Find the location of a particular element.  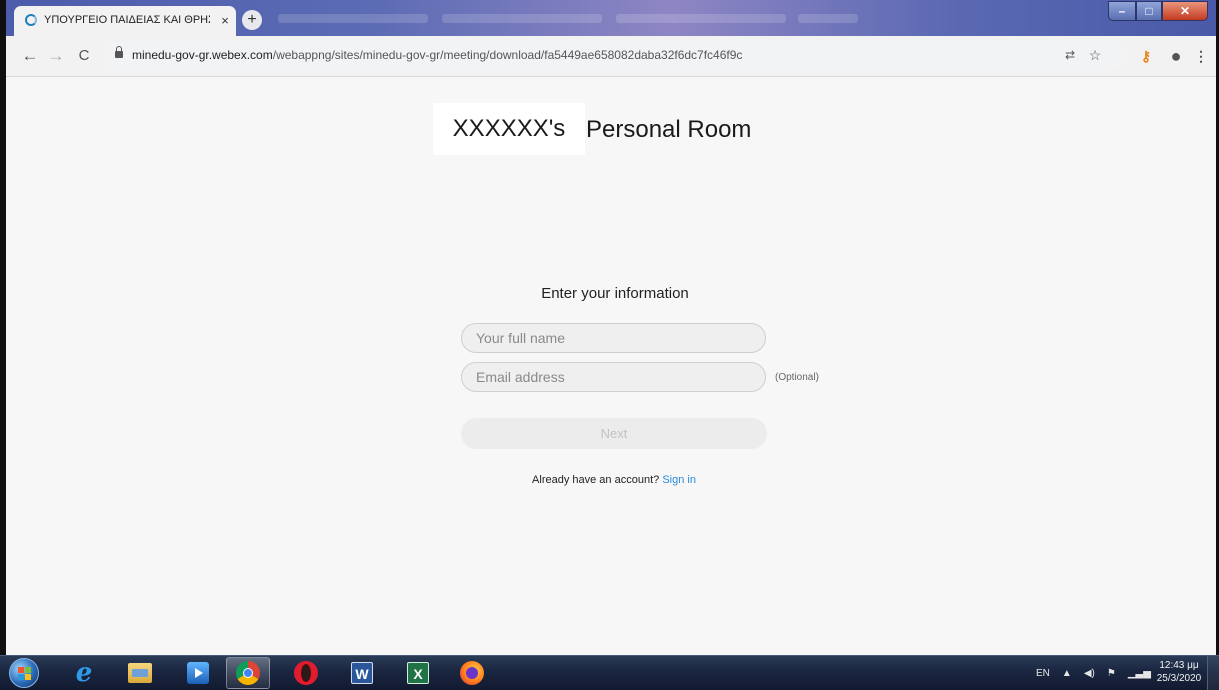

tab-title: ΥΠΟΥΡΓΕΙΟ ΠΑΙΔΕΙΑΣ ΚΑΙ ΘΡΗΣΚ is located at coordinates (127, 20).